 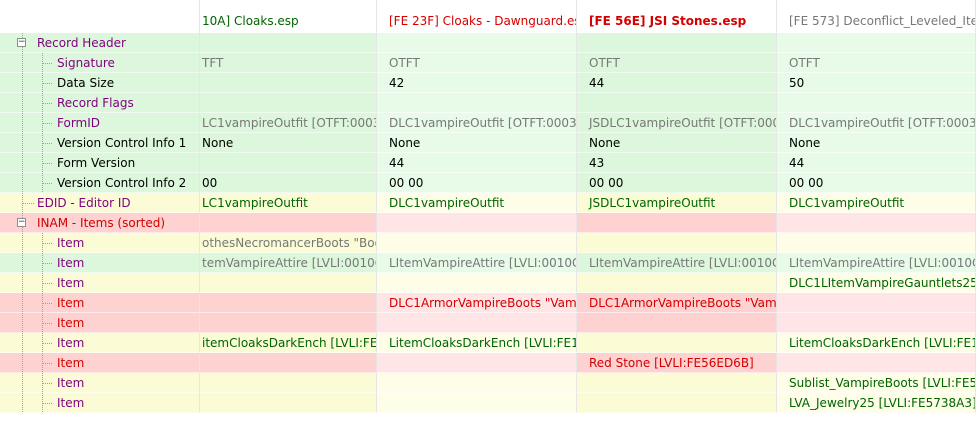 What do you see at coordinates (477, 63) in the screenshot?
I see `value-cell-plugin-2: OTFT` at bounding box center [477, 63].